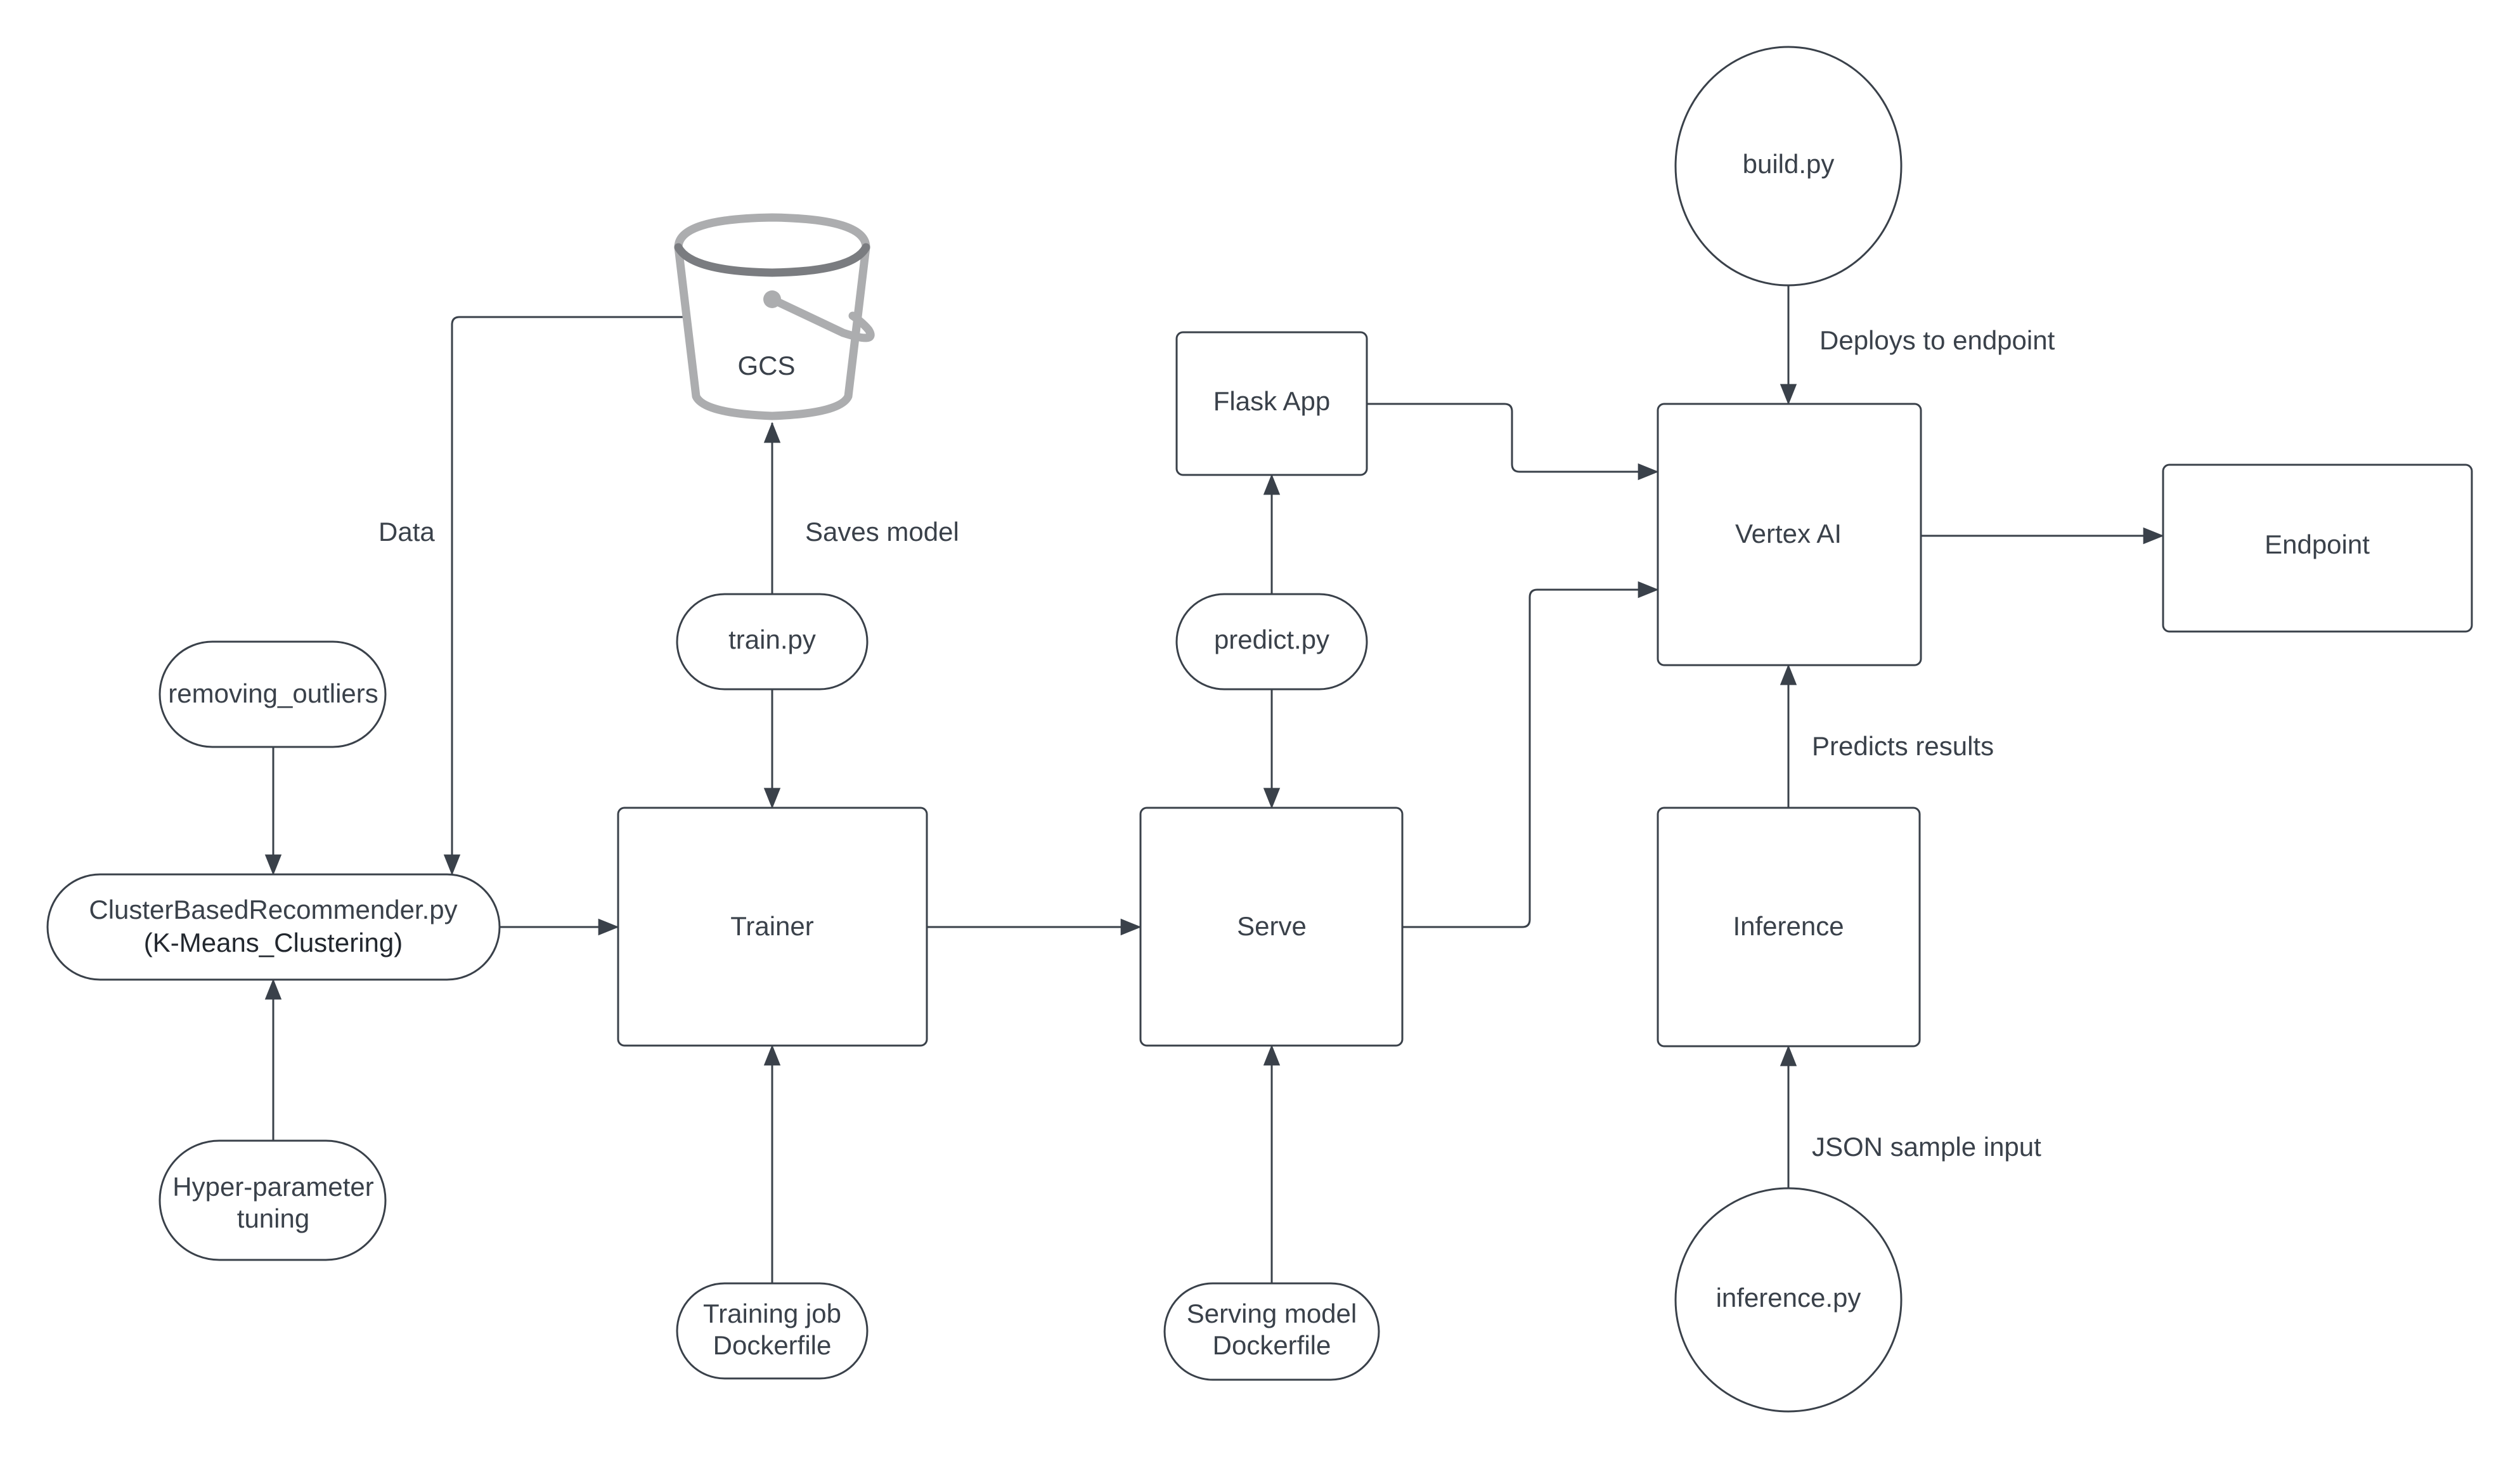 The height and width of the screenshot is (1459, 2520). I want to click on node-label: inference.py, so click(1788, 1298).